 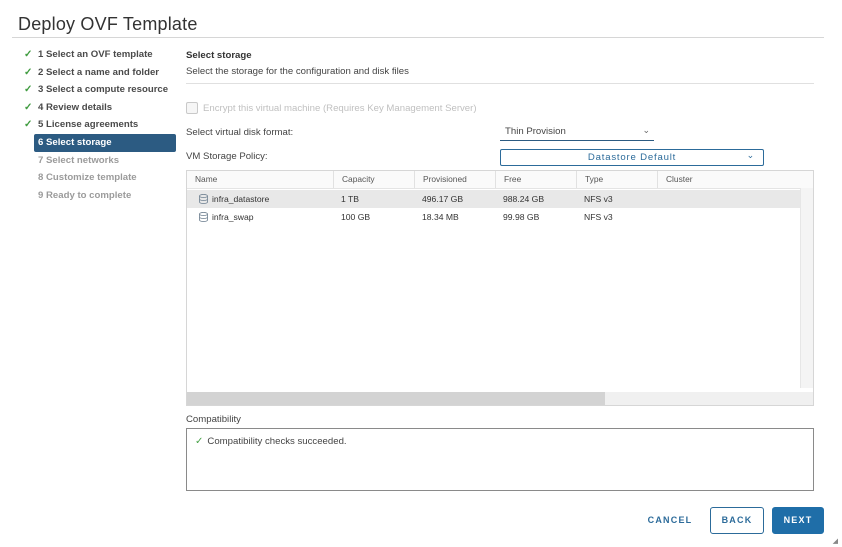 What do you see at coordinates (227, 156) in the screenshot?
I see `storage-policy-label: VM Storage Policy:` at bounding box center [227, 156].